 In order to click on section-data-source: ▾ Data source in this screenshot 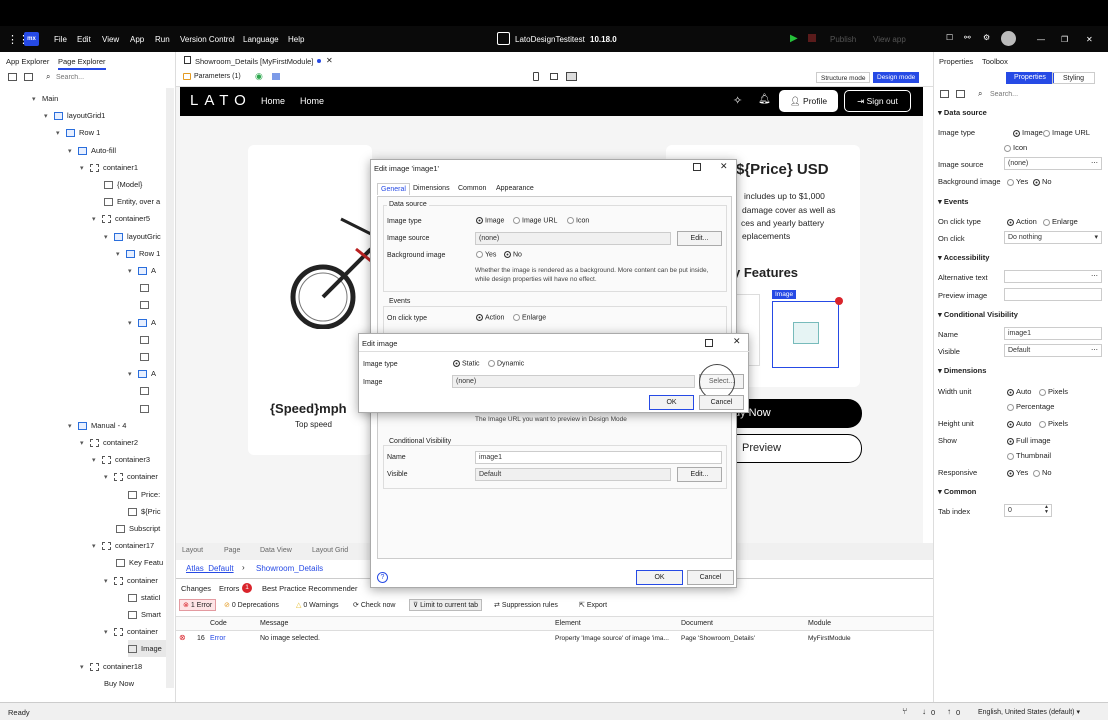, I will do `click(962, 112)`.